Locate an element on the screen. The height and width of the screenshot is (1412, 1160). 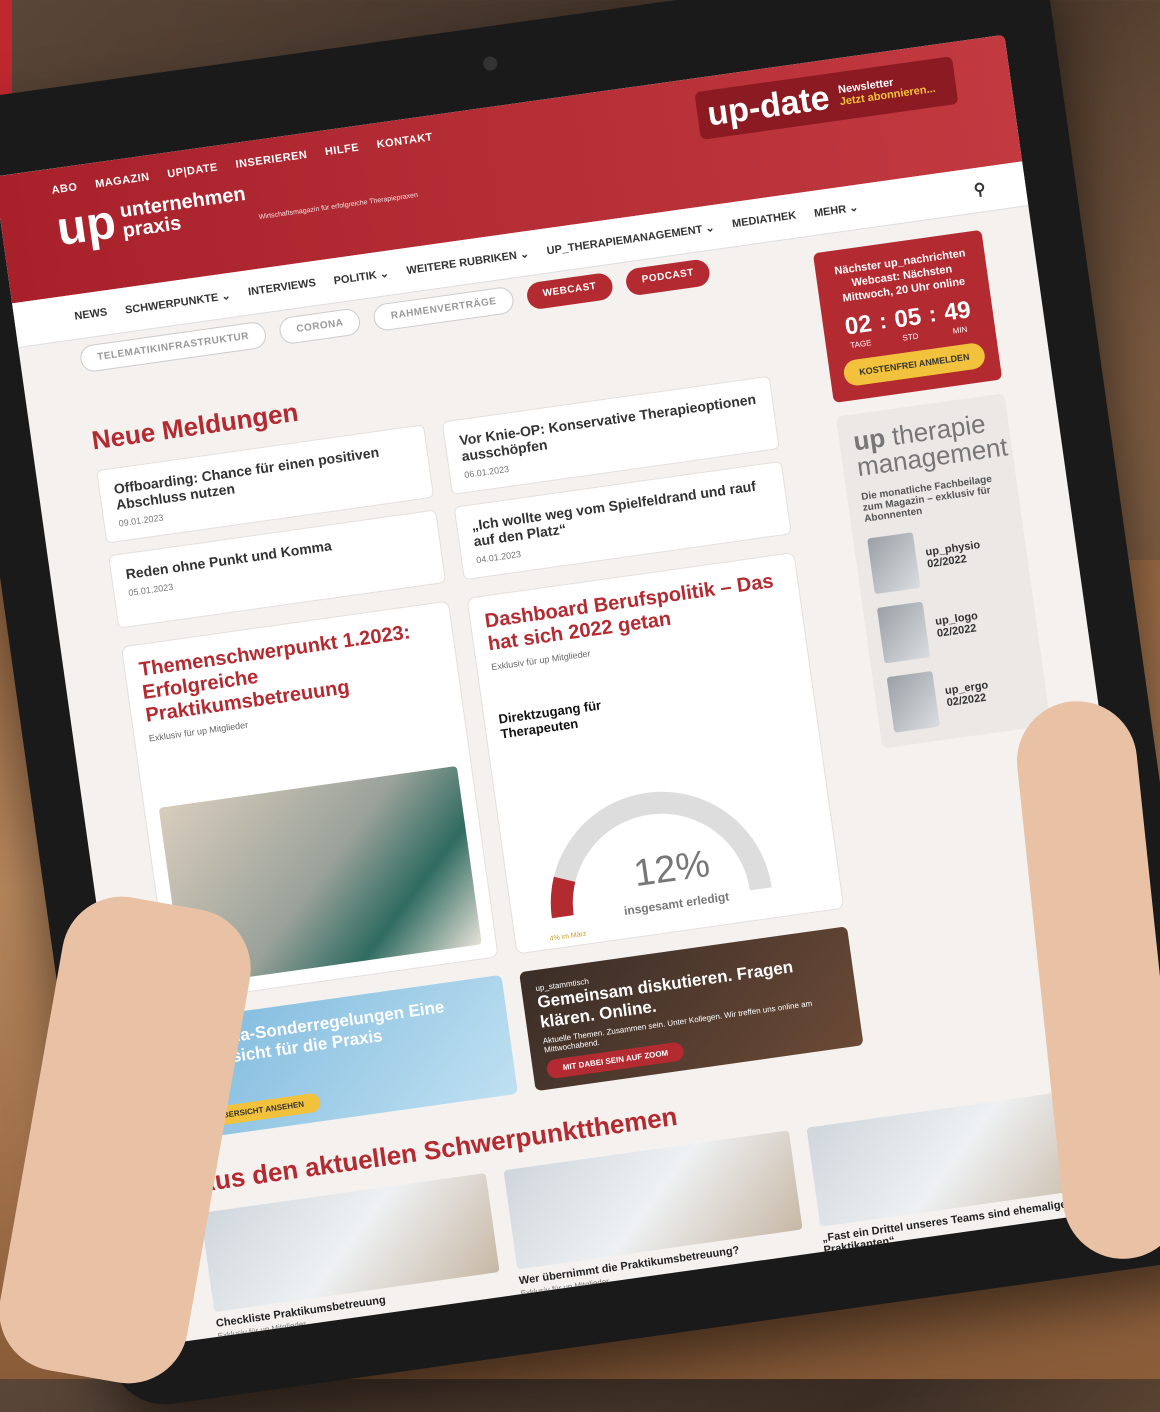
gauge-note: 4% im März is located at coordinates (568, 936).